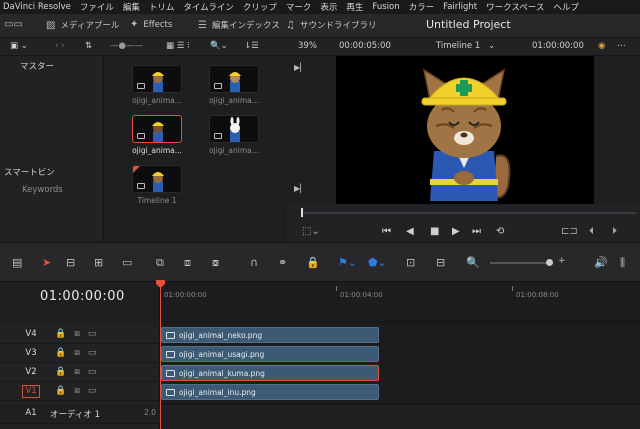  I want to click on grid-view-icon: ▦ ☰ ⁝, so click(178, 46).